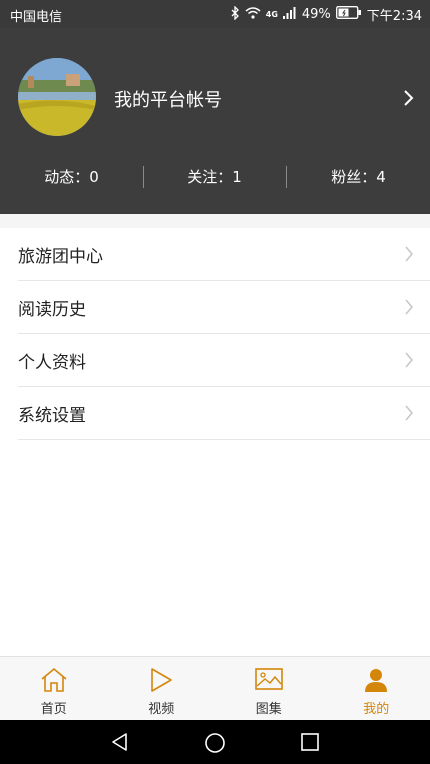 This screenshot has width=430, height=764. Describe the element at coordinates (57, 97) in the screenshot. I see `avatar` at that location.